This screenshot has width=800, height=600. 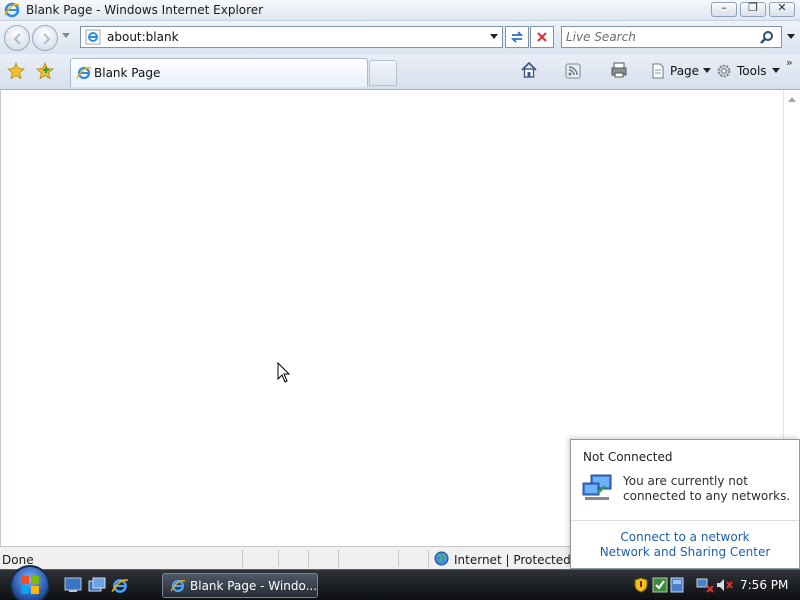 I want to click on minimize-icon: –, so click(x=724, y=7).